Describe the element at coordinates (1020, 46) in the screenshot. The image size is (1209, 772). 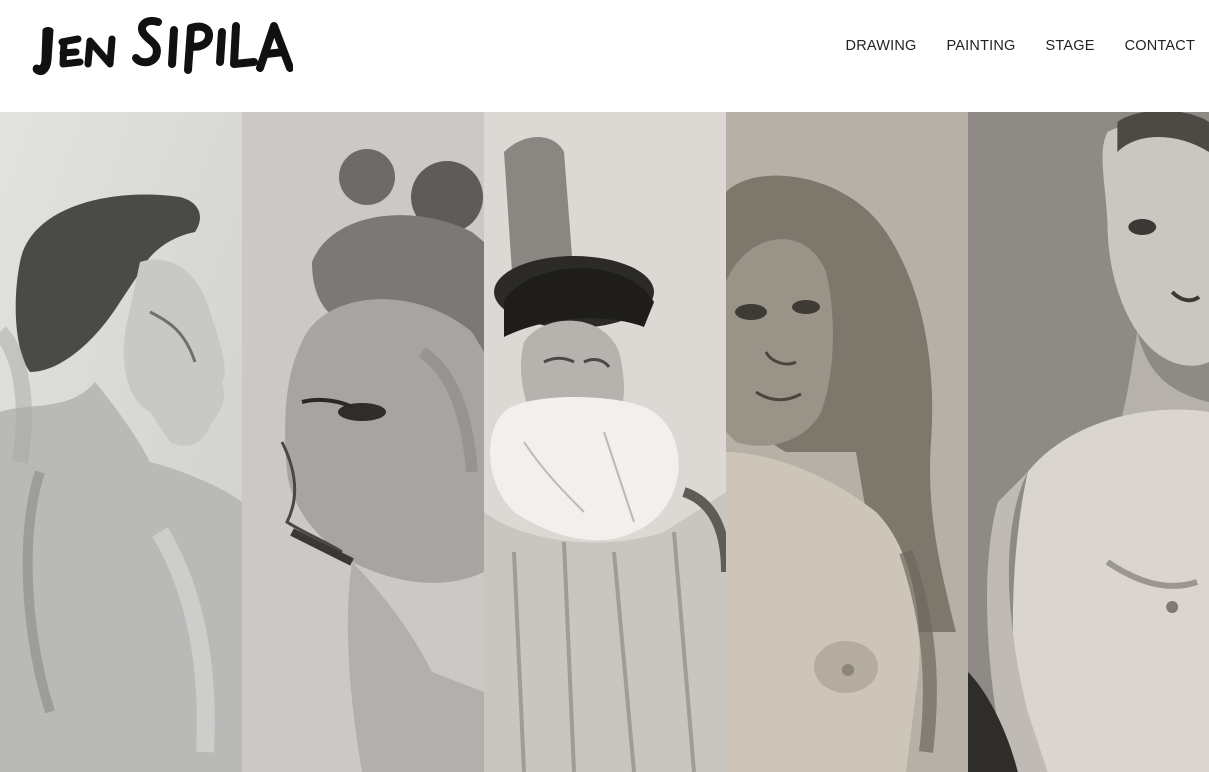
I see `main-nav: DRAWING PAINTING STAGE CONTACT` at that location.